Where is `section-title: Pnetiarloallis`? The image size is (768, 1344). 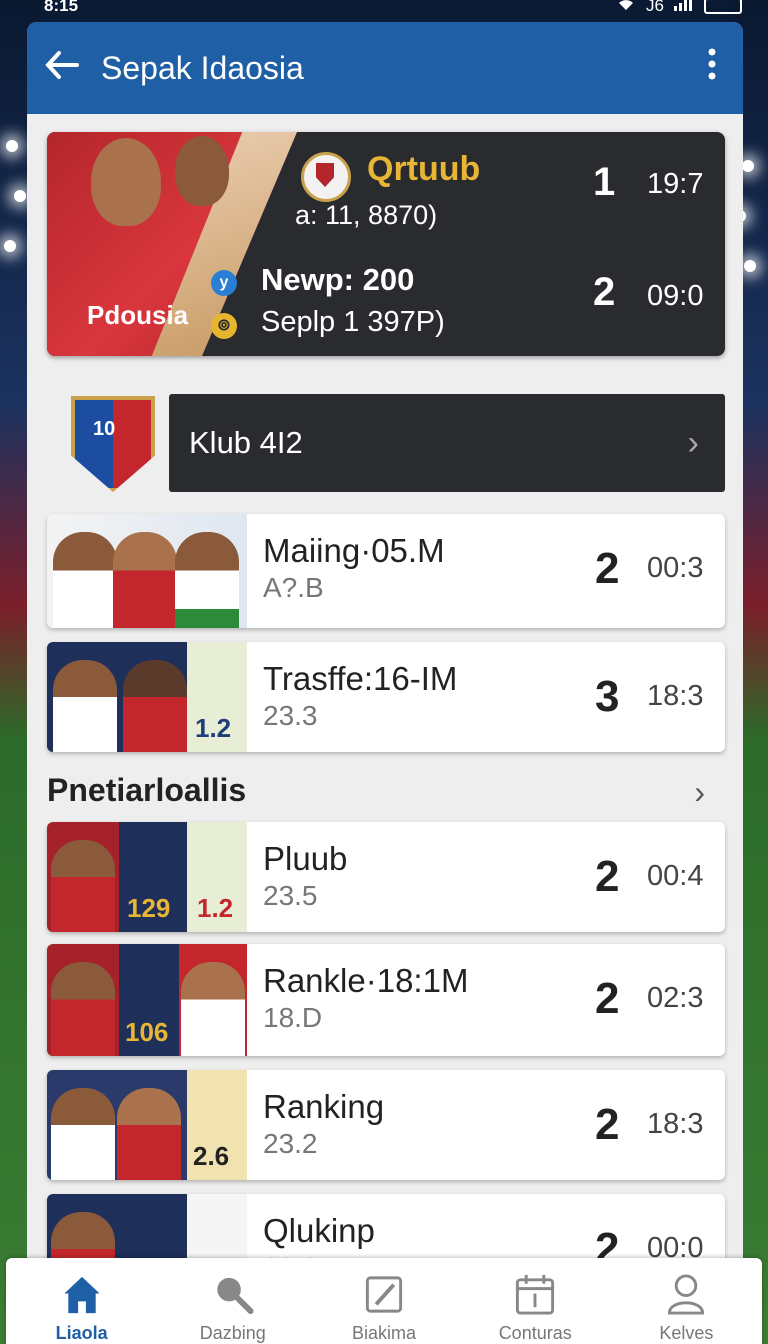
section-title: Pnetiarloallis is located at coordinates (147, 790).